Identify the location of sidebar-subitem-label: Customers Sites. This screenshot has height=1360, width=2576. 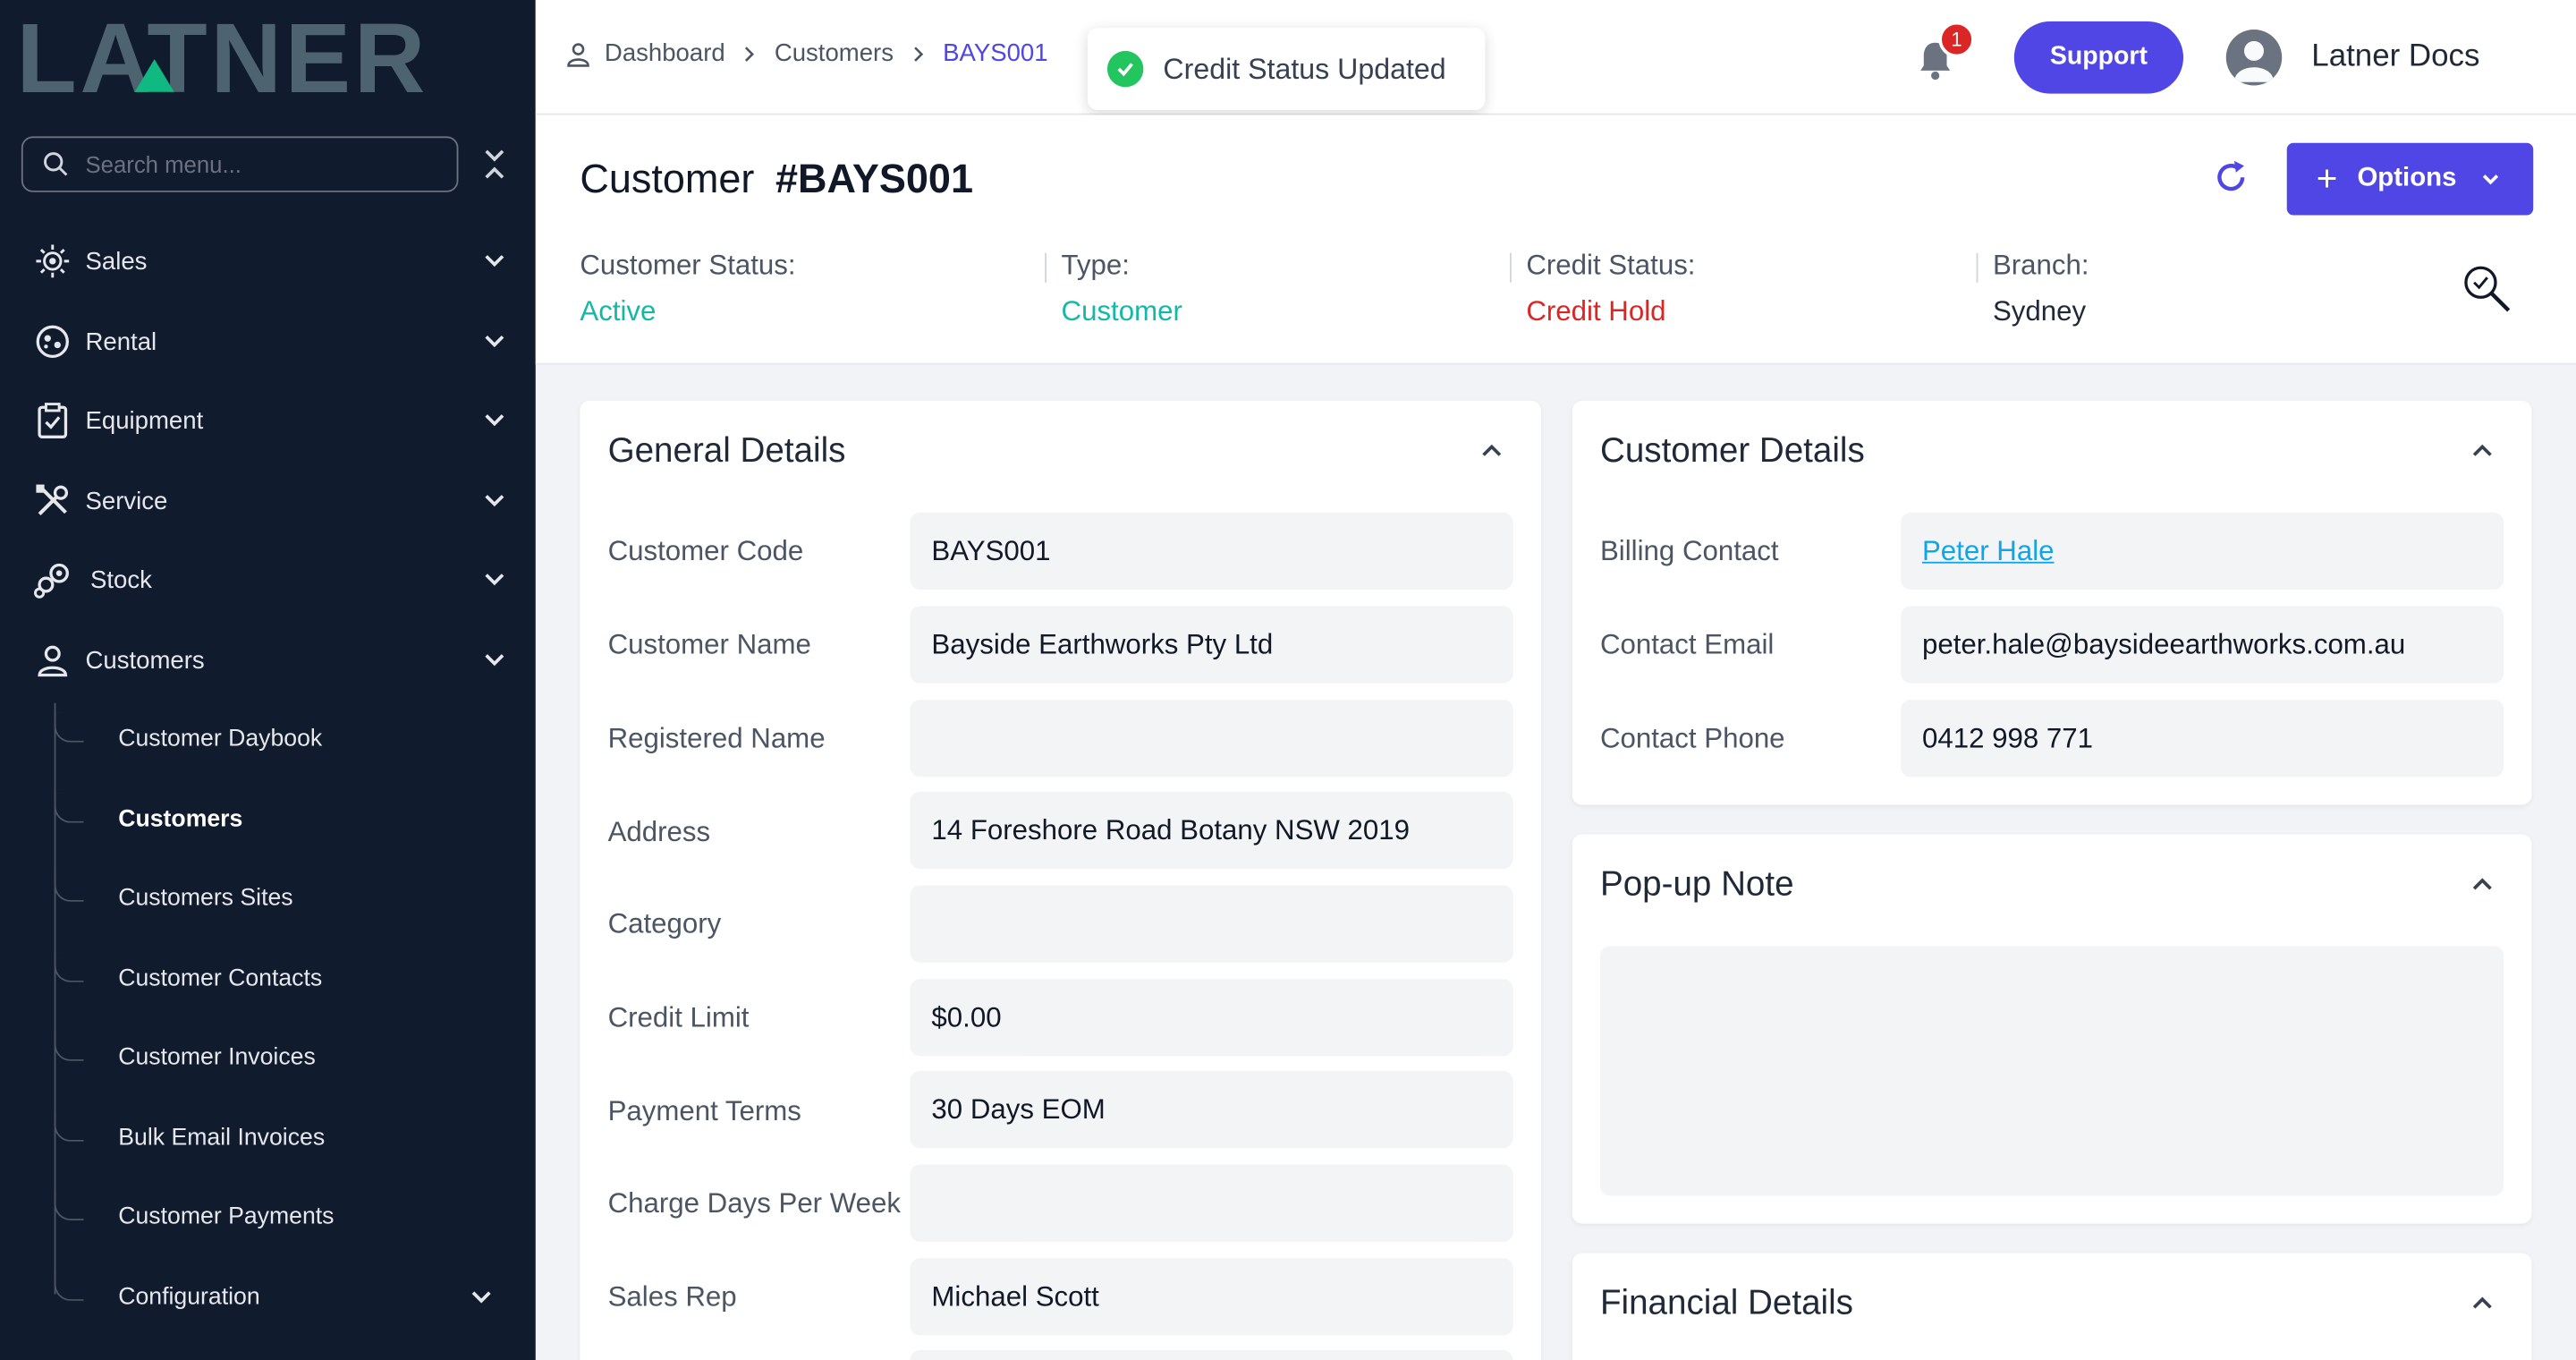
(205, 898).